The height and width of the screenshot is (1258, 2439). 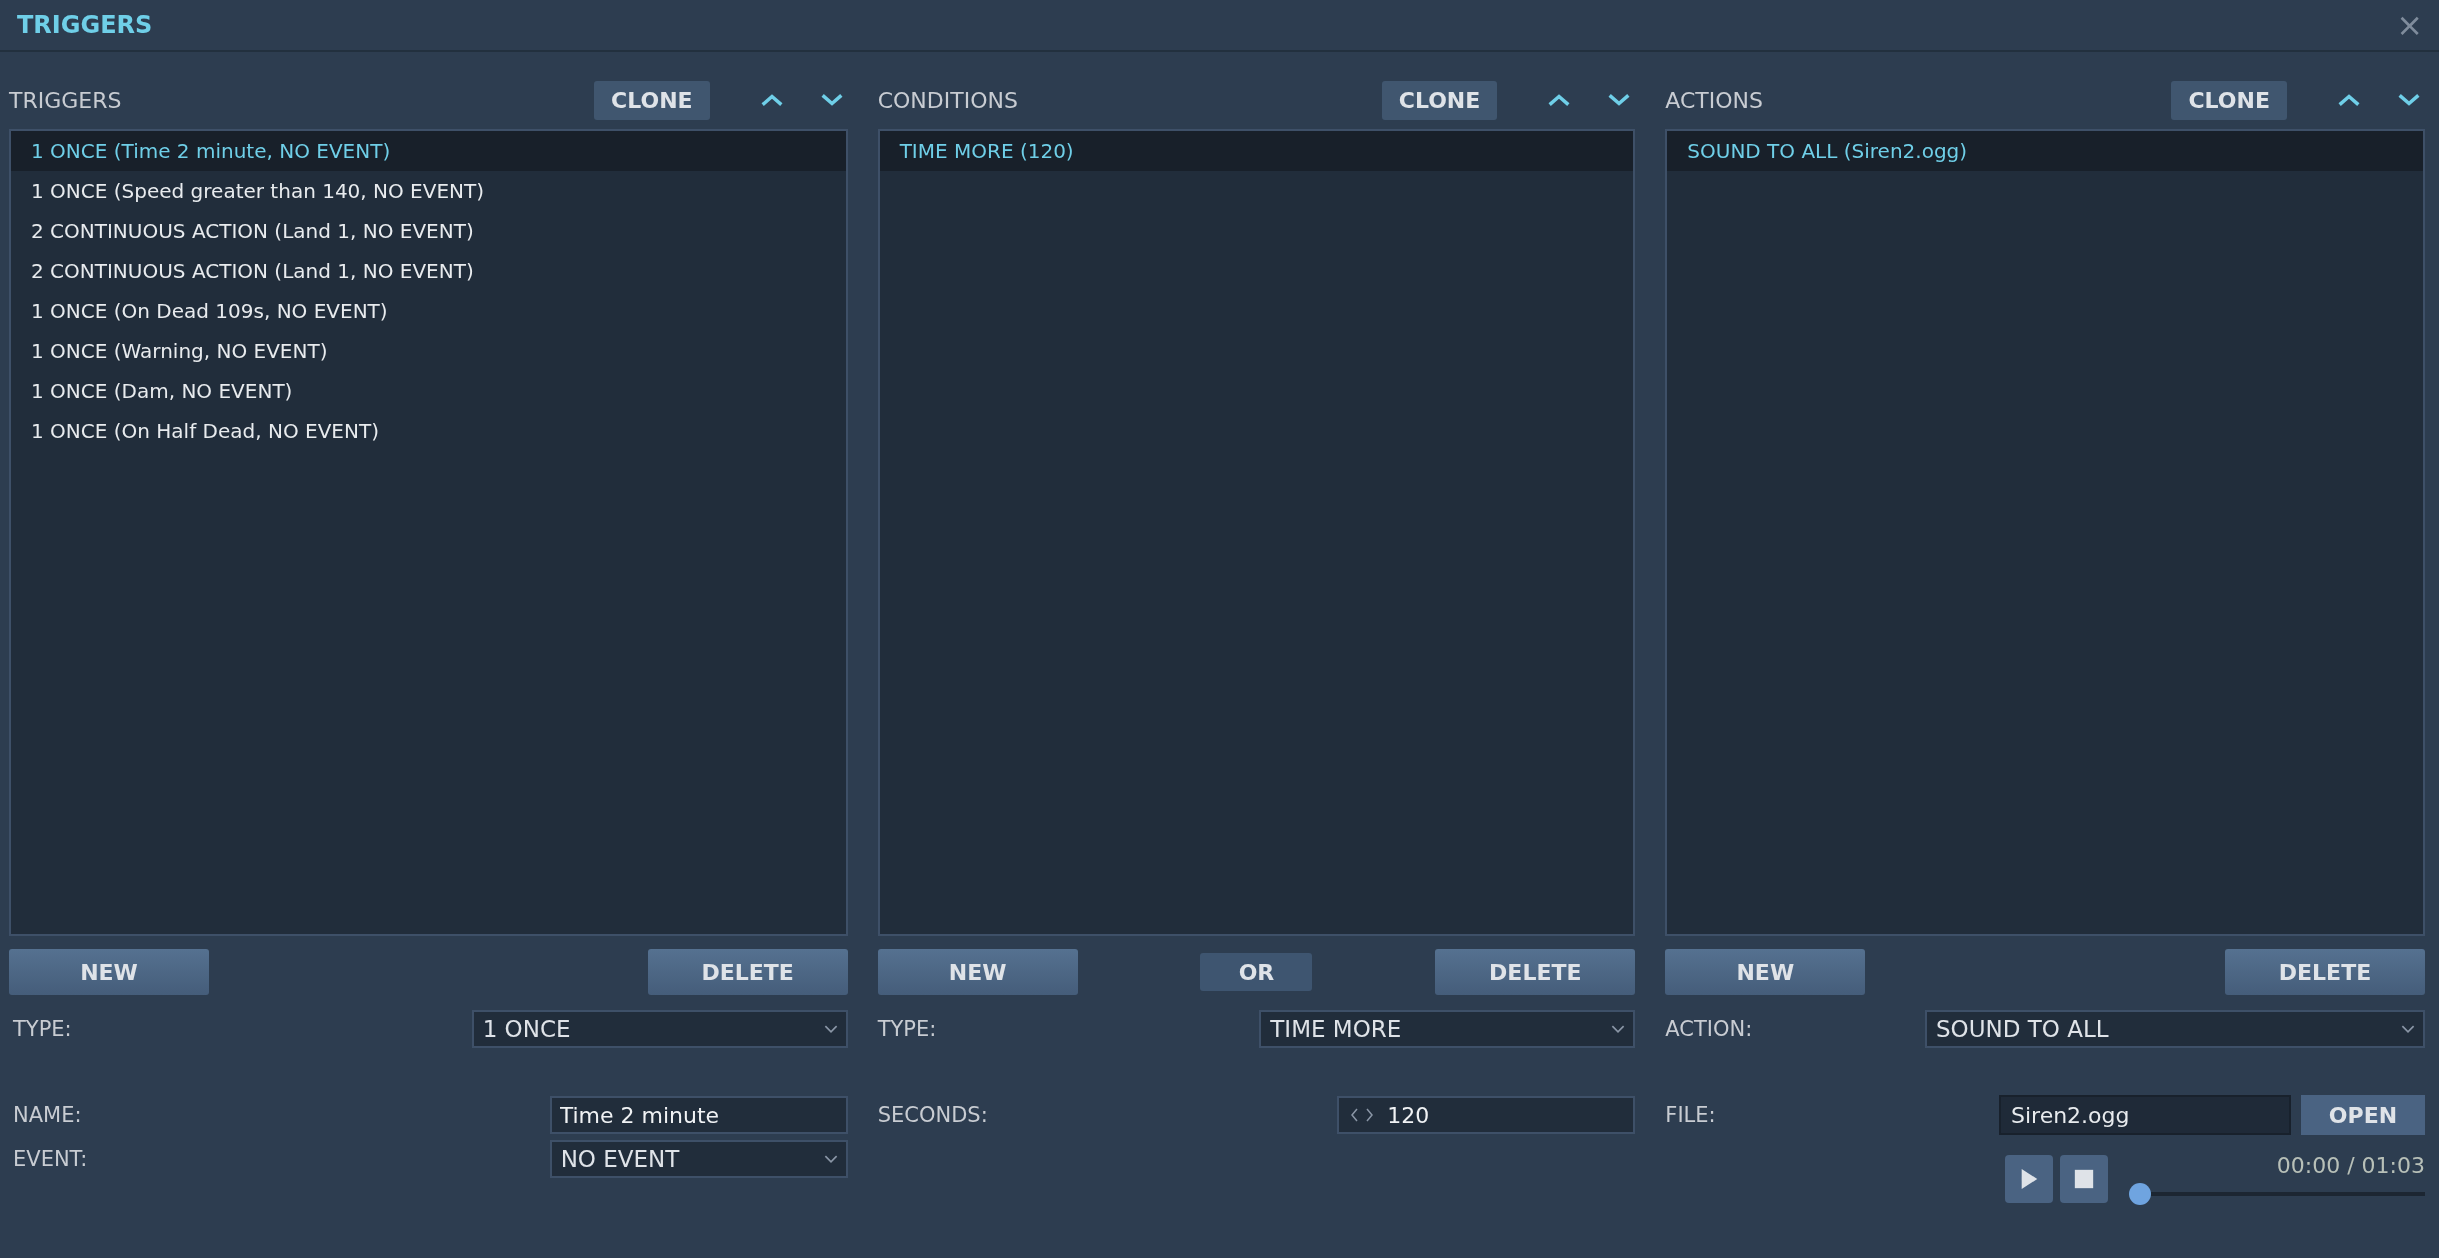 What do you see at coordinates (47, 1115) in the screenshot?
I see `field-label: NAME:` at bounding box center [47, 1115].